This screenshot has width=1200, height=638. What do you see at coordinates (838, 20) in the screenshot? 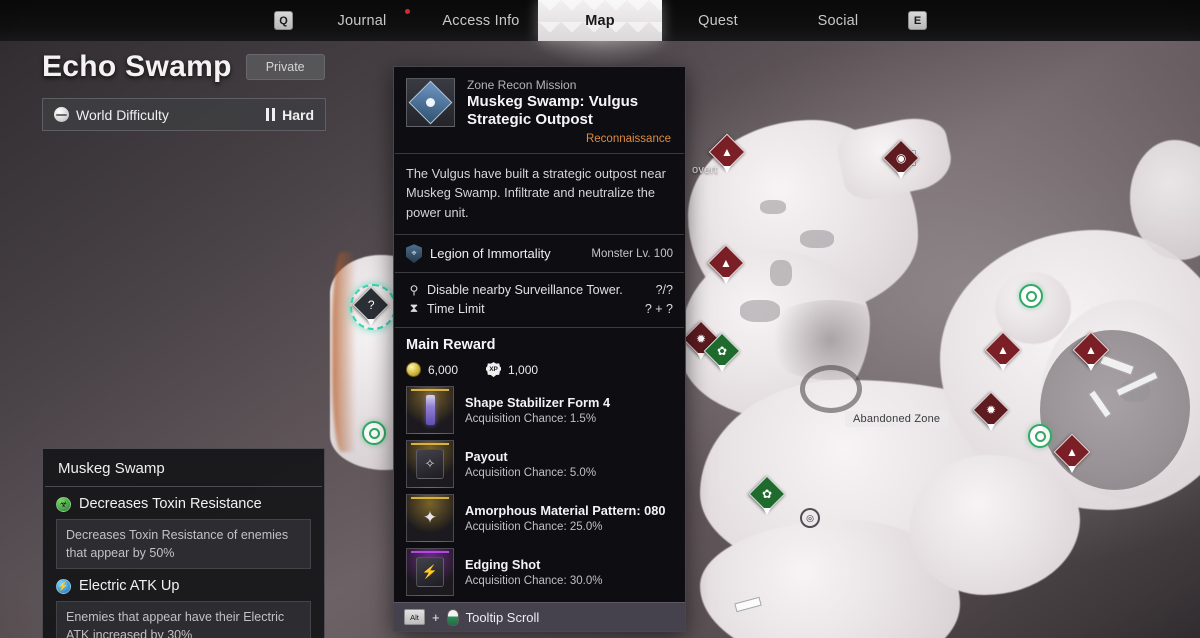
I see `tab-social: Social` at bounding box center [838, 20].